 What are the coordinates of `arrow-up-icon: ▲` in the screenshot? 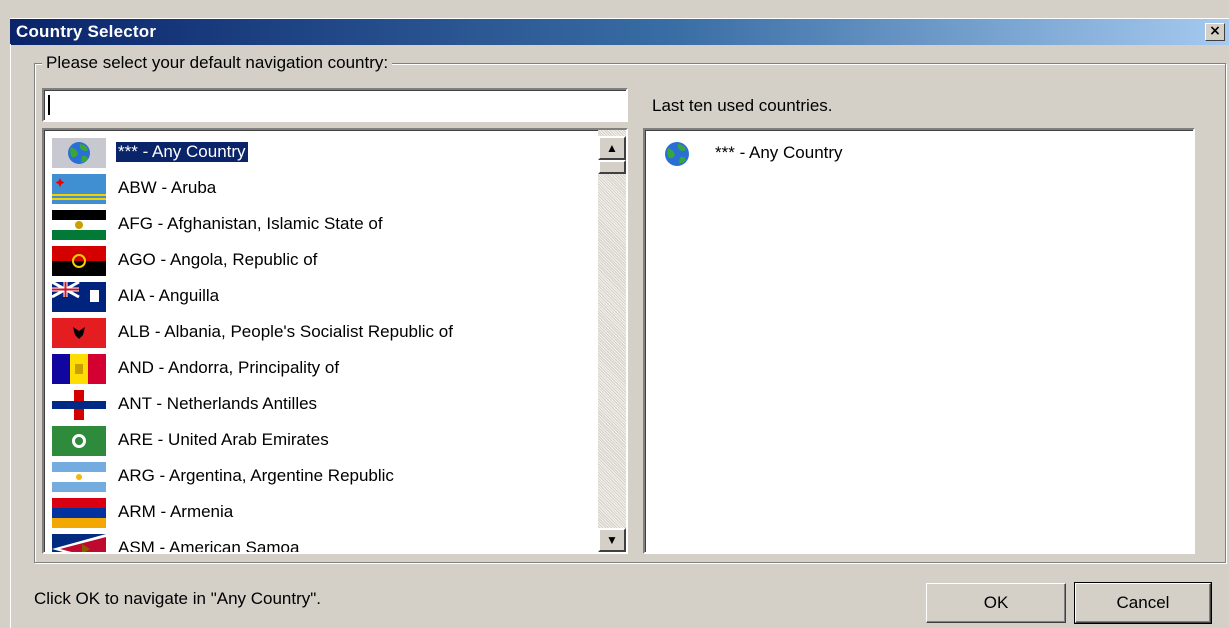 It's located at (612, 148).